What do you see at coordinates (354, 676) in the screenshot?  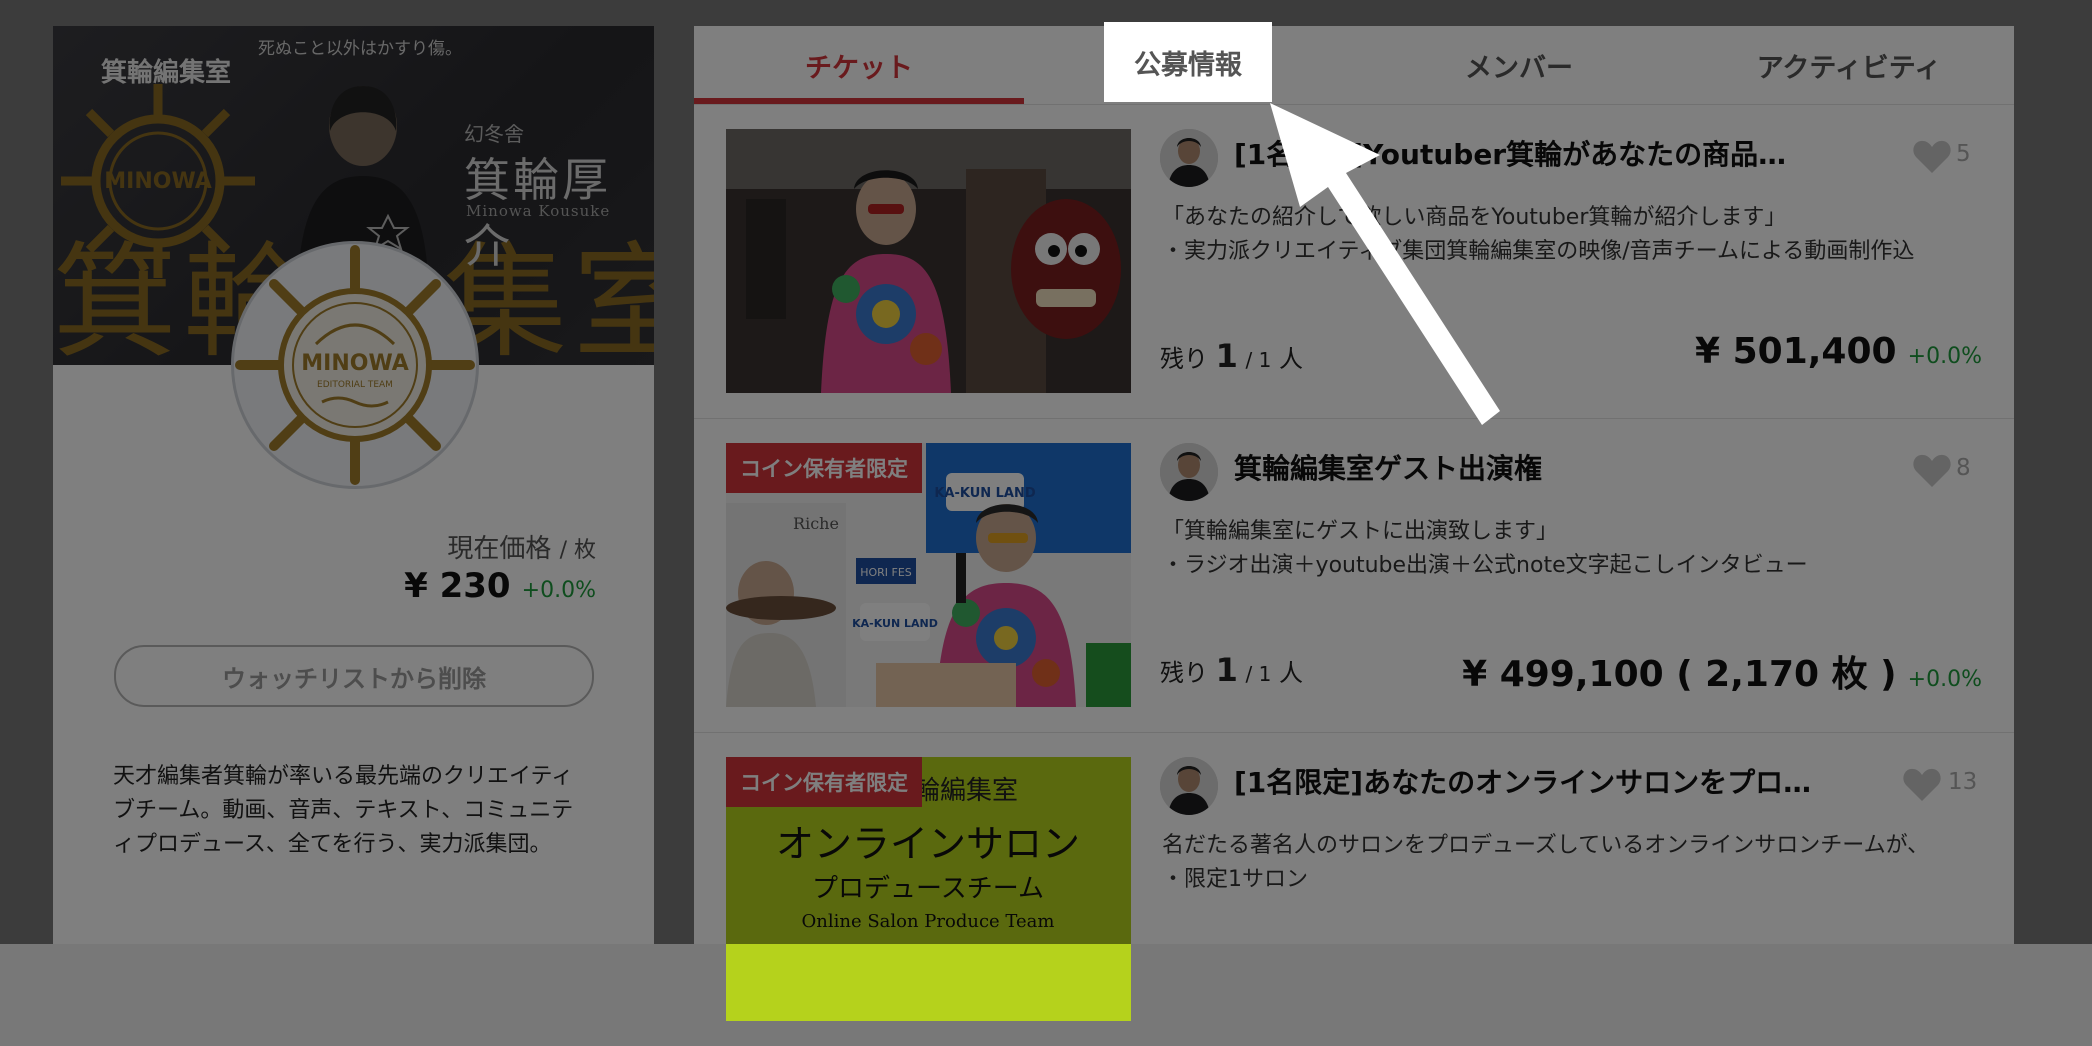 I see `remove-from-watchlist-button: ウォッチリストから削除` at bounding box center [354, 676].